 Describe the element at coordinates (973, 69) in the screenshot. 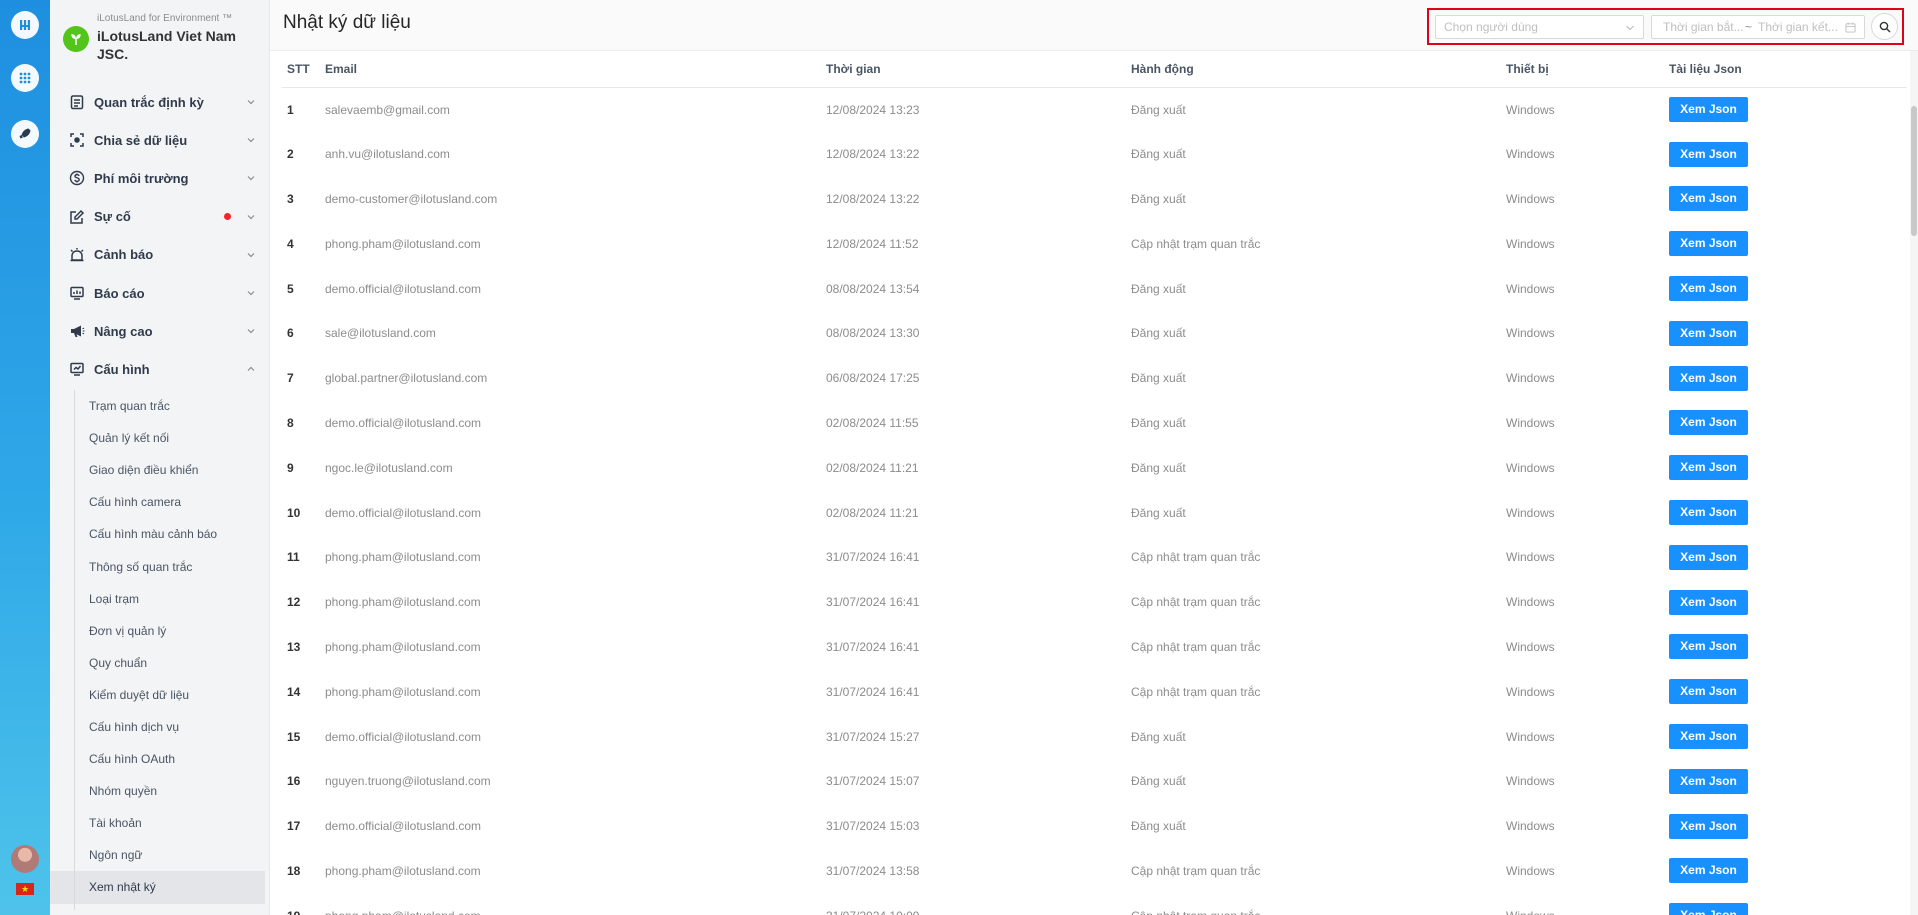

I see `column-header-time: Thời gian` at that location.